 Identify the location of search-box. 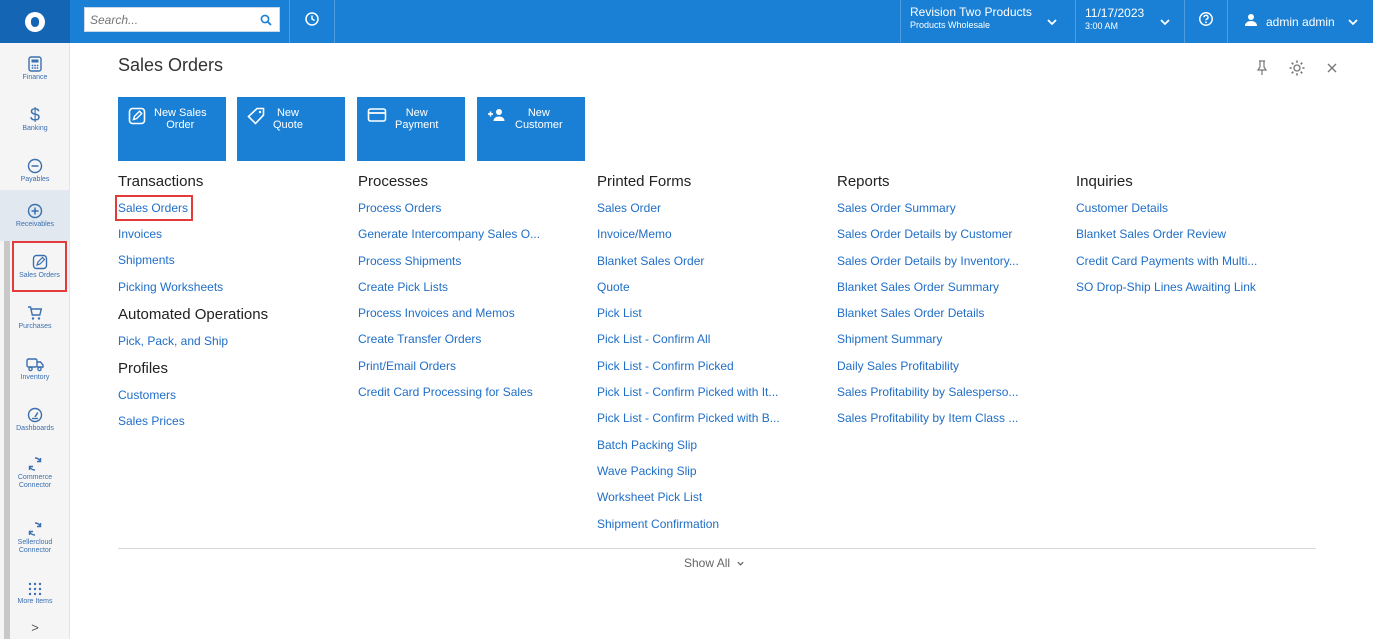
(182, 19).